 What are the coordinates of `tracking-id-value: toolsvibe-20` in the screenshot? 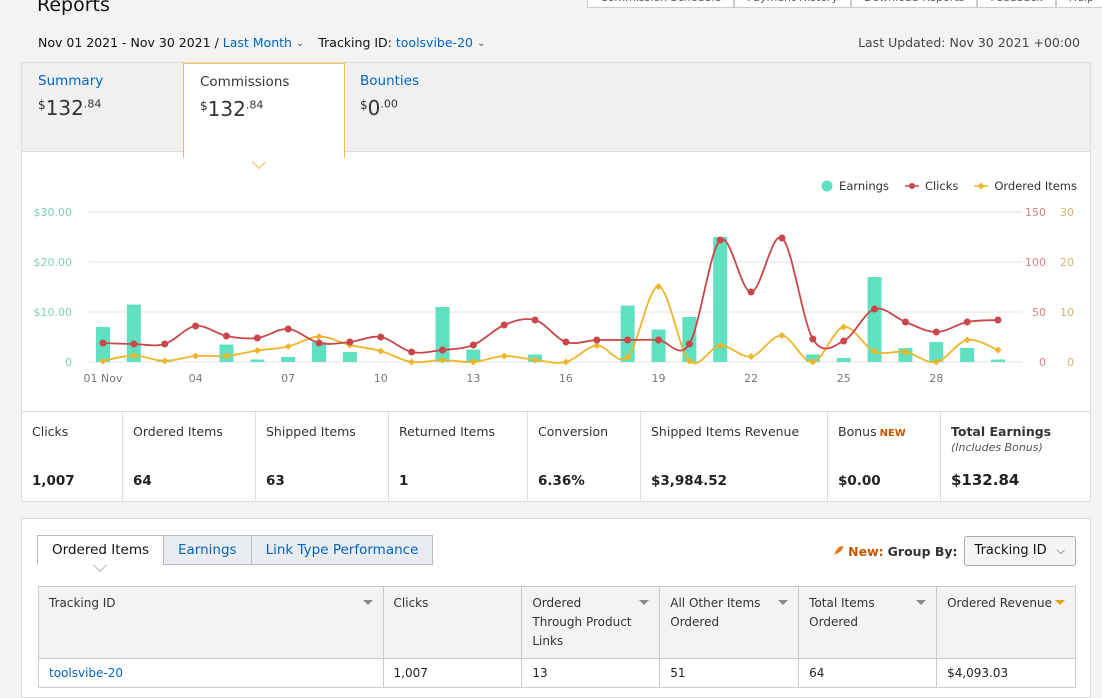 It's located at (434, 42).